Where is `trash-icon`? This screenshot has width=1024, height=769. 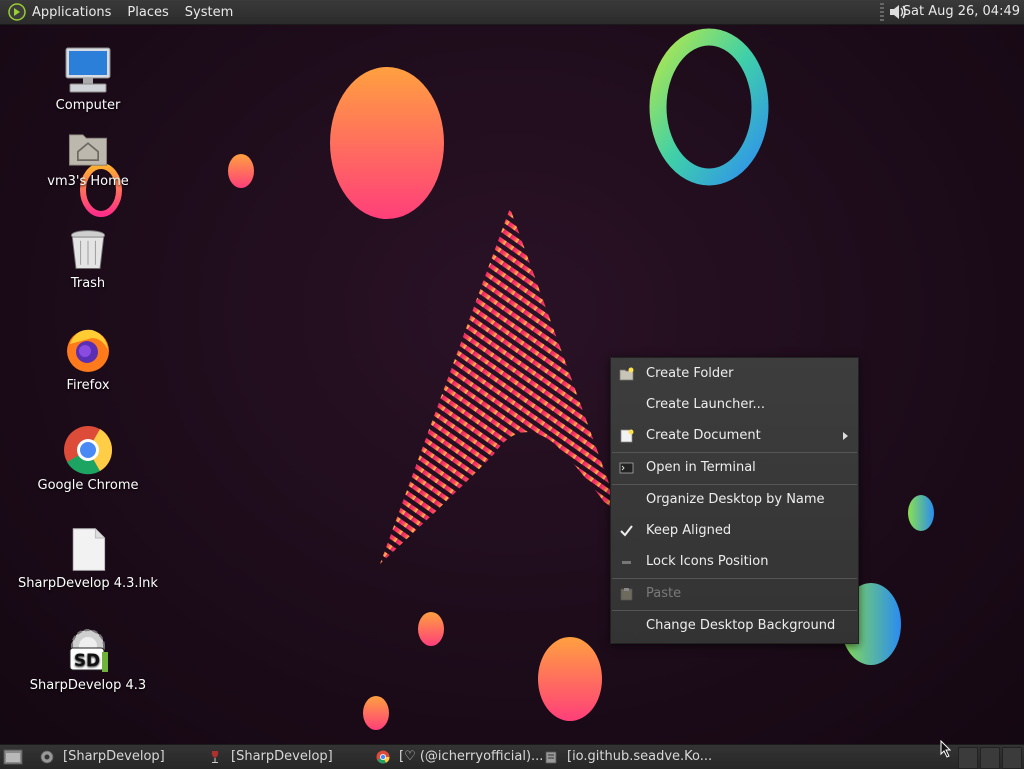
trash-icon is located at coordinates (88, 249).